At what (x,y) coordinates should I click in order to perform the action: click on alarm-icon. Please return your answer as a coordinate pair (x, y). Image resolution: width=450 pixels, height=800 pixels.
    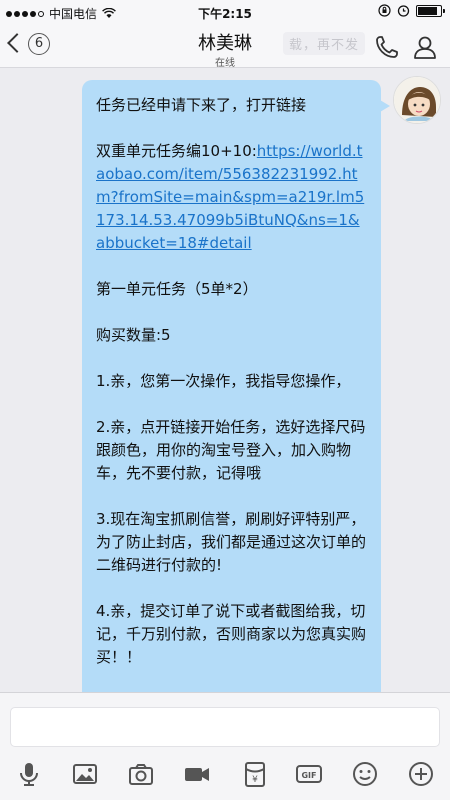
    Looking at the image, I should click on (403, 11).